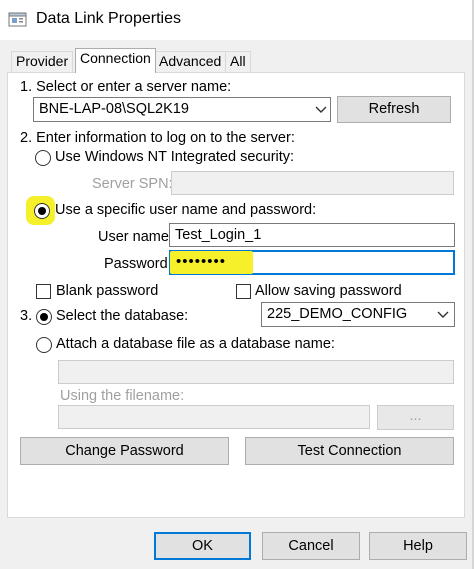 The height and width of the screenshot is (569, 474). Describe the element at coordinates (186, 210) in the screenshot. I see `use-specific-label: Use a specific user name and password:` at that location.